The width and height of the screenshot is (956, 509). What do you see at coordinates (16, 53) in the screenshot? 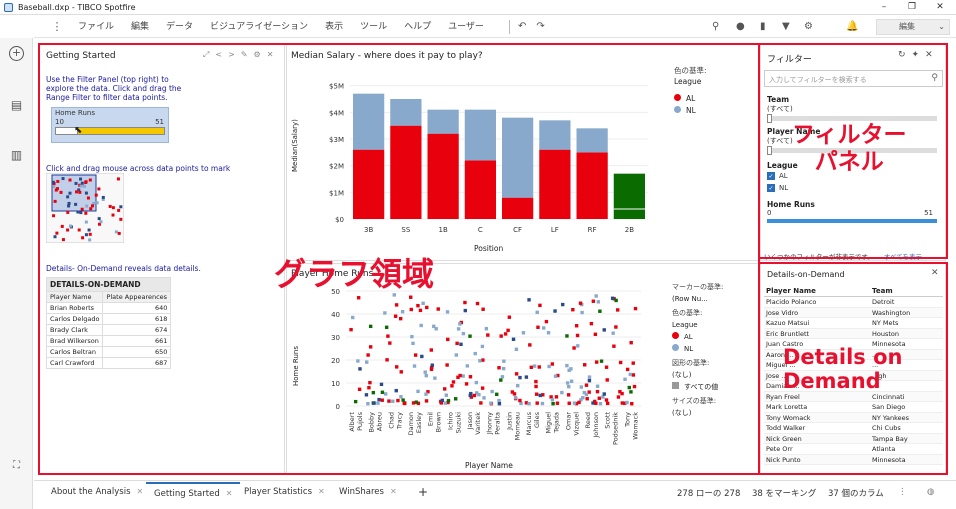
I see `add-icon: +` at bounding box center [16, 53].